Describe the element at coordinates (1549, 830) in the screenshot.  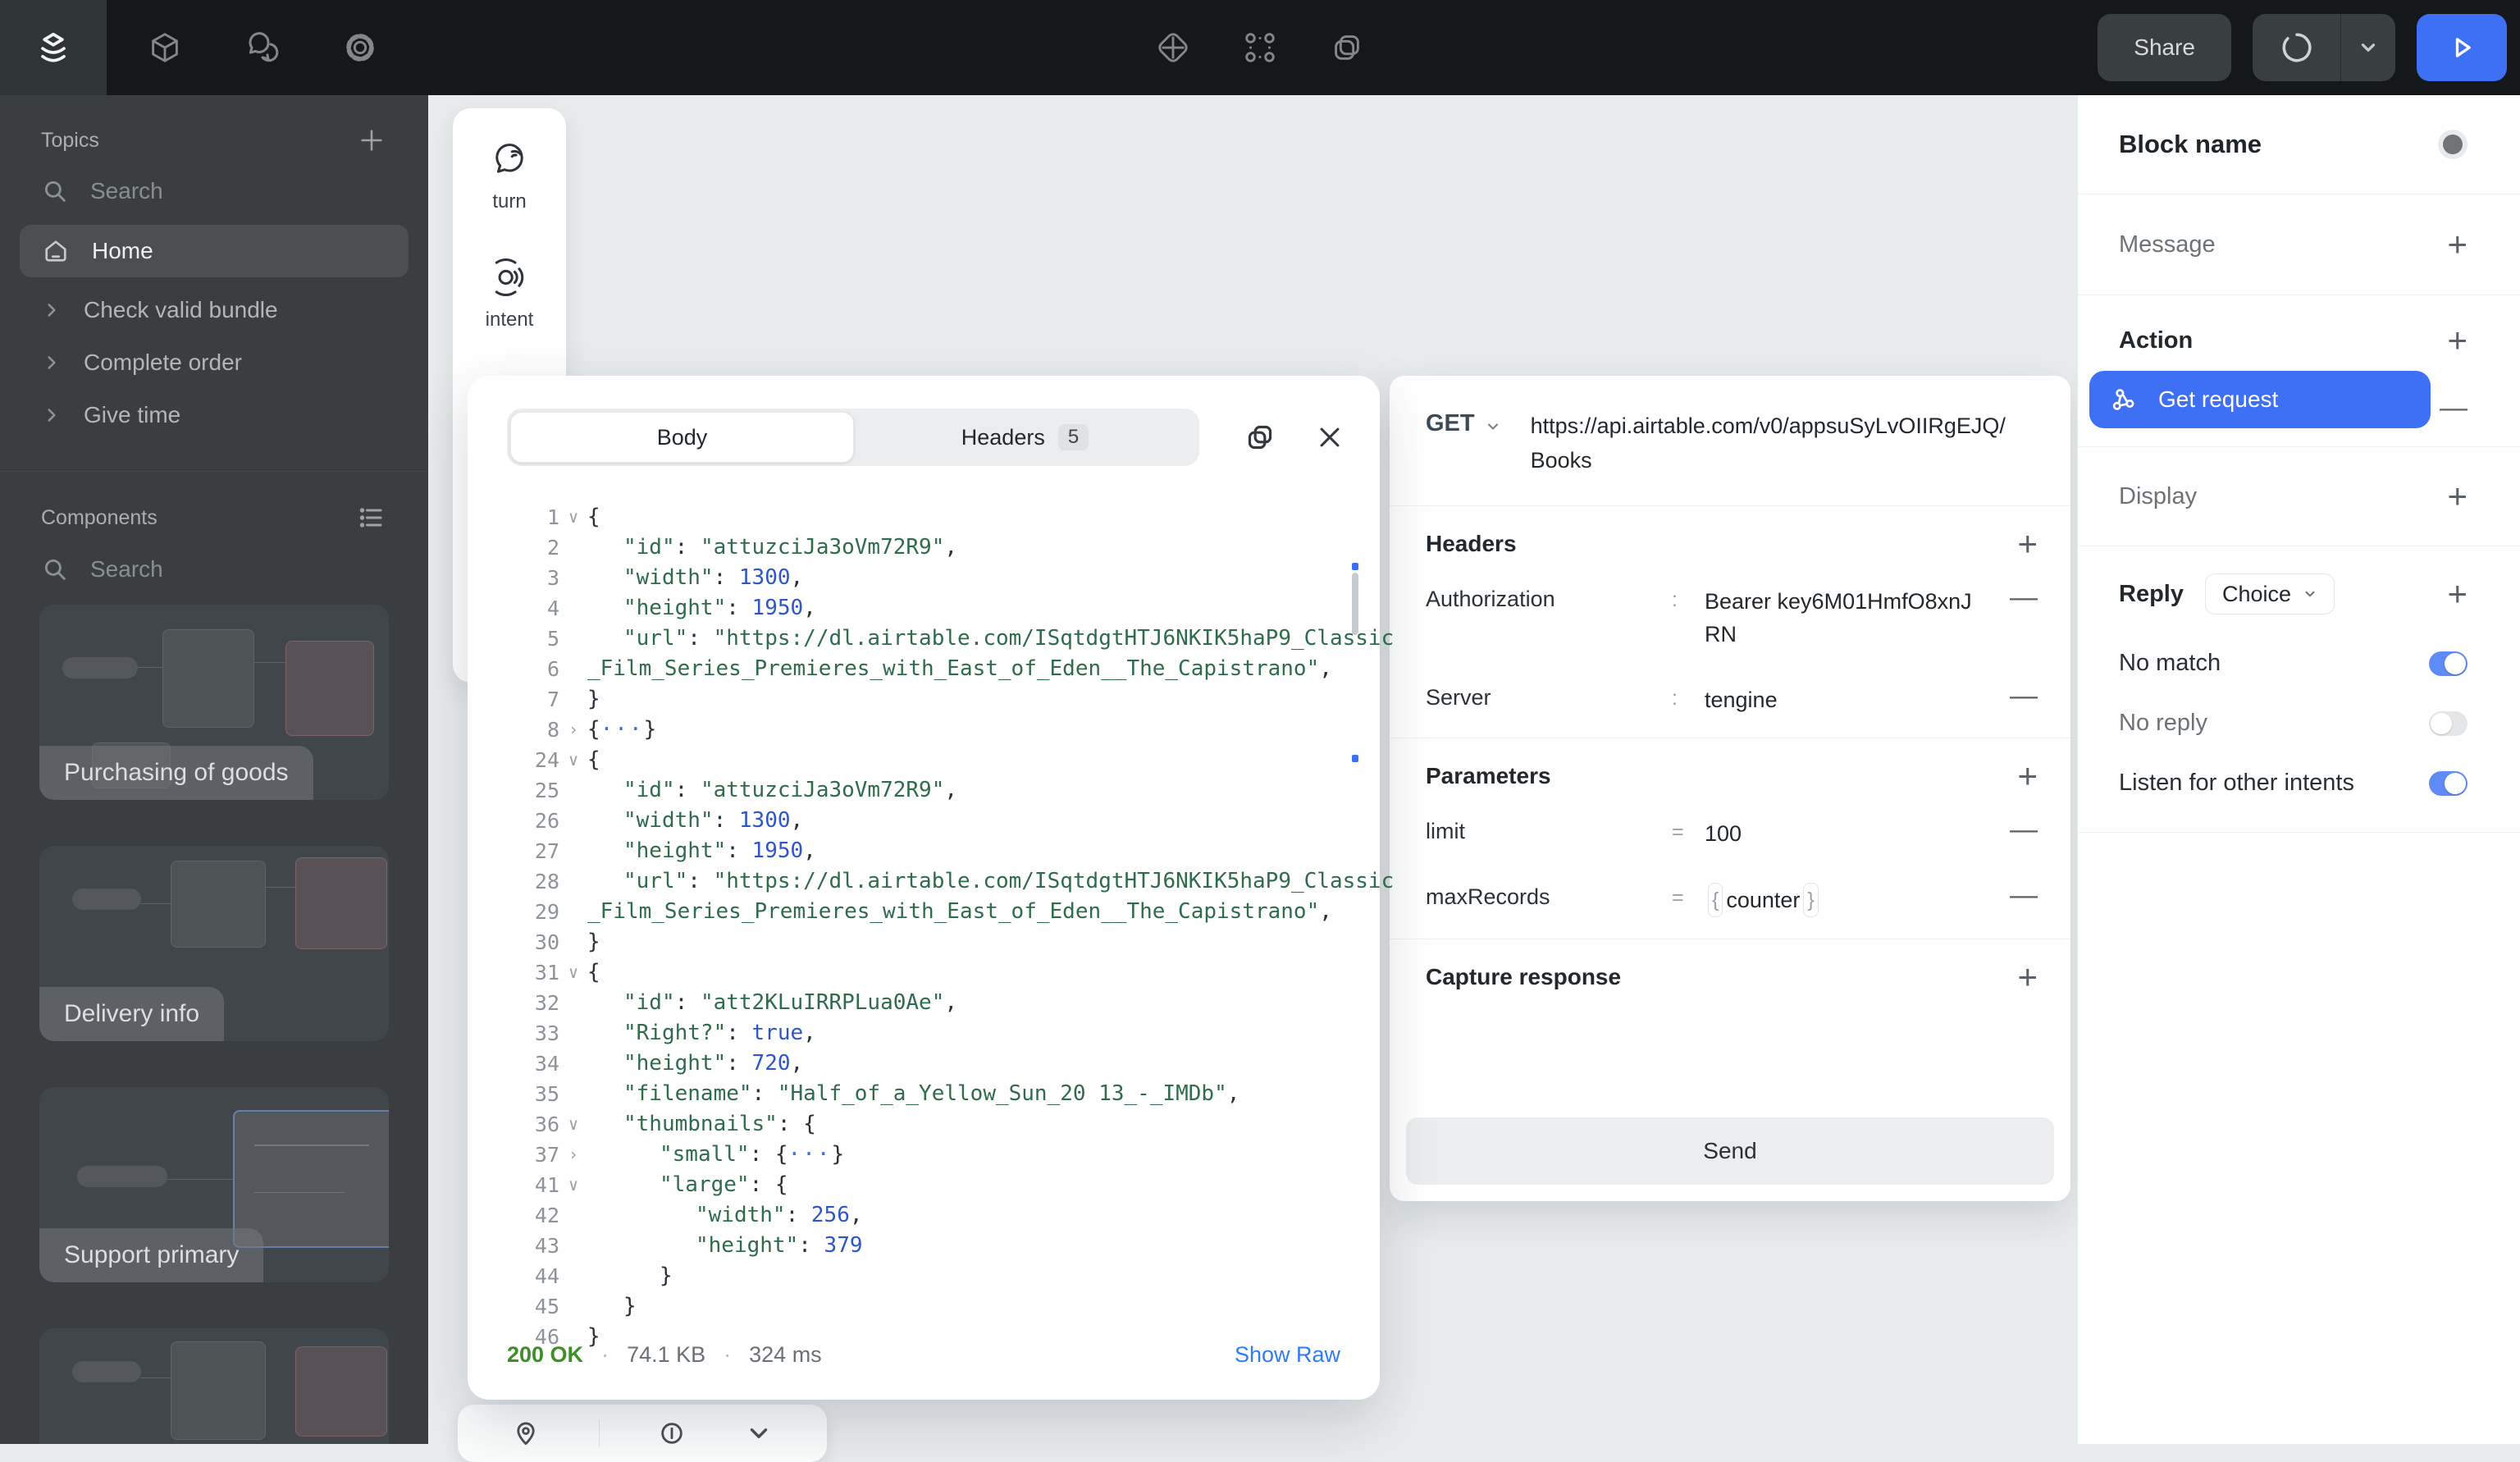
I see `parameter-key: limit` at that location.